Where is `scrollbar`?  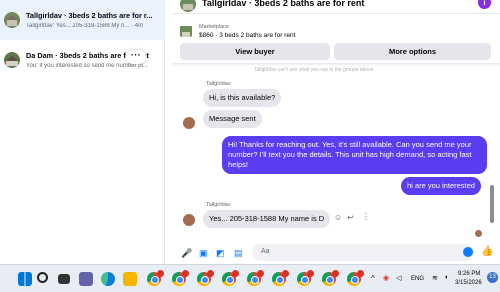
scrollbar is located at coordinates (492, 204).